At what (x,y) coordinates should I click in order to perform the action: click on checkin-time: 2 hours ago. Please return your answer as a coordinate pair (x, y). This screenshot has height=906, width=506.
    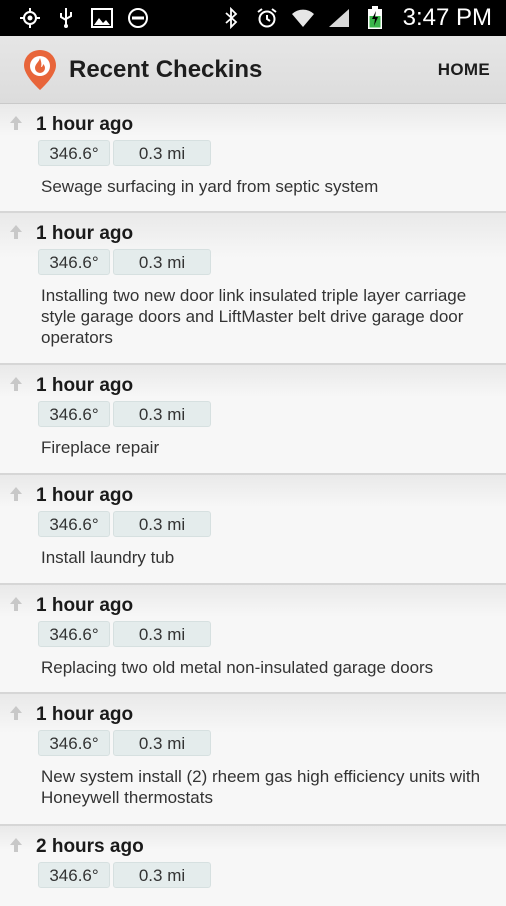
    Looking at the image, I should click on (90, 846).